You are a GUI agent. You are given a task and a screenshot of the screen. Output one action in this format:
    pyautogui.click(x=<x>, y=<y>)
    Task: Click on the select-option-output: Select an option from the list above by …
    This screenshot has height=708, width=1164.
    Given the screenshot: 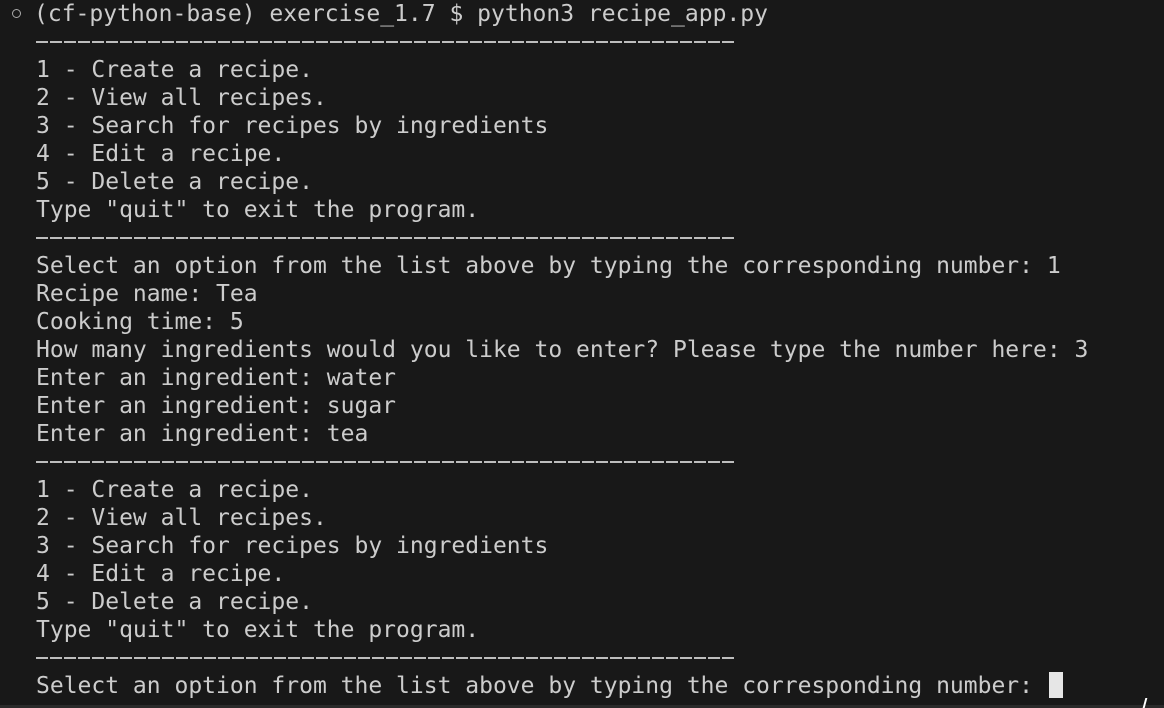 What is the action you would take?
    pyautogui.click(x=548, y=266)
    